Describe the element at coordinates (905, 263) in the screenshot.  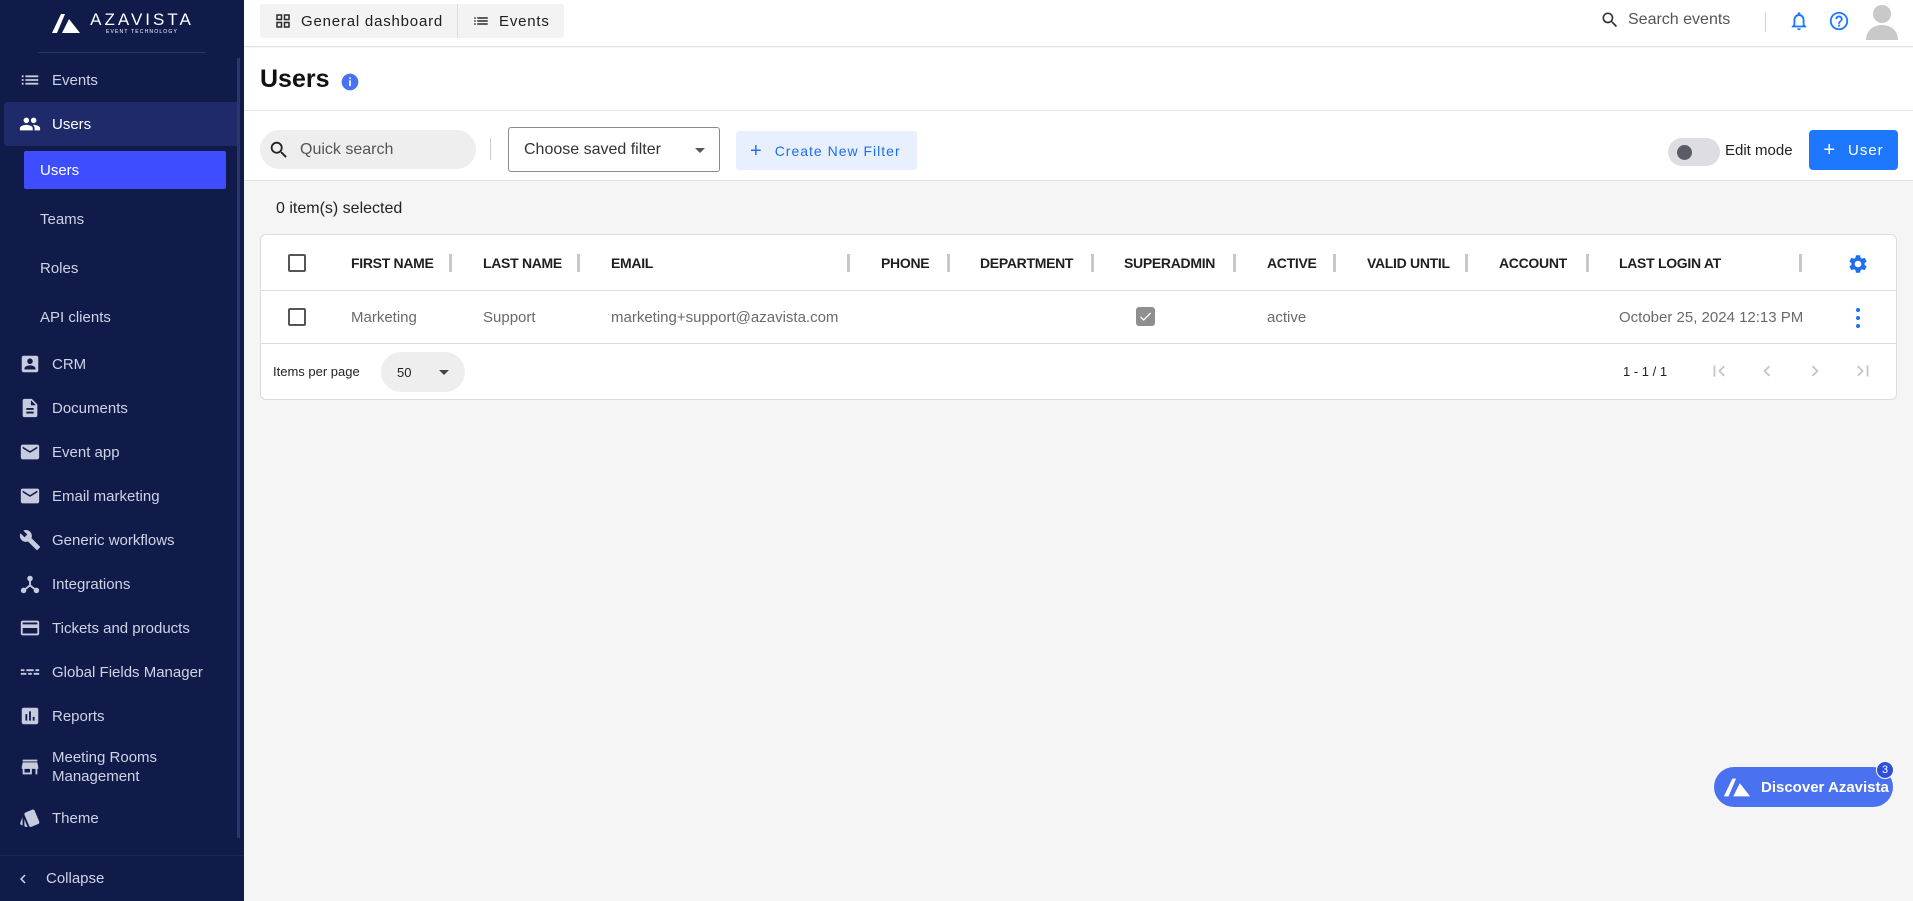
I see `column-header-phone: PHONE` at that location.